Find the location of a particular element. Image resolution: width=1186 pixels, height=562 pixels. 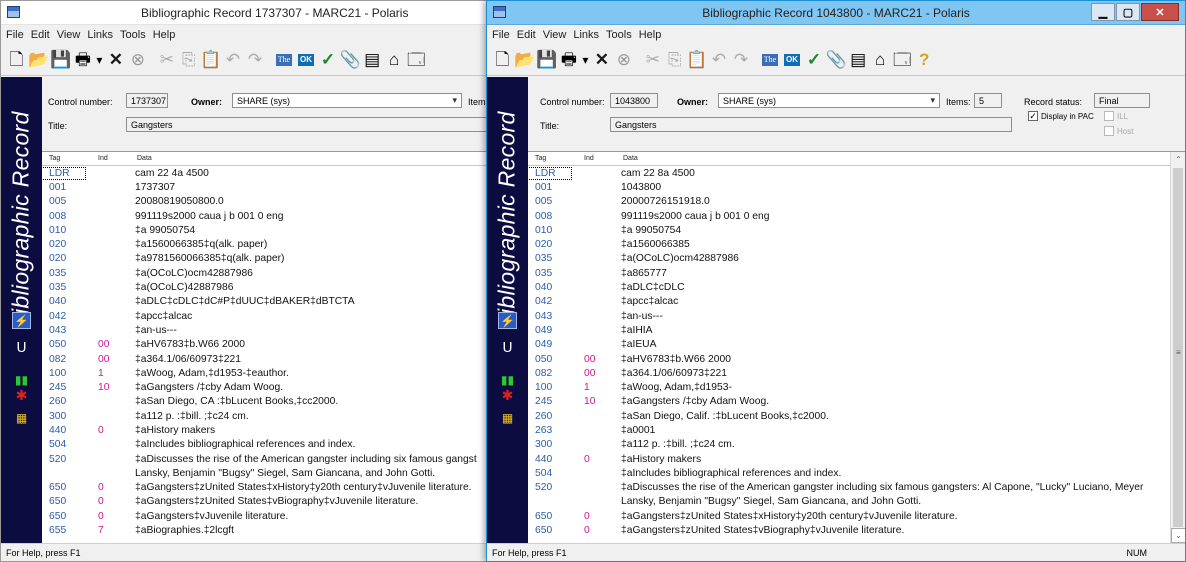

view-icon: ⌂ is located at coordinates (394, 60).